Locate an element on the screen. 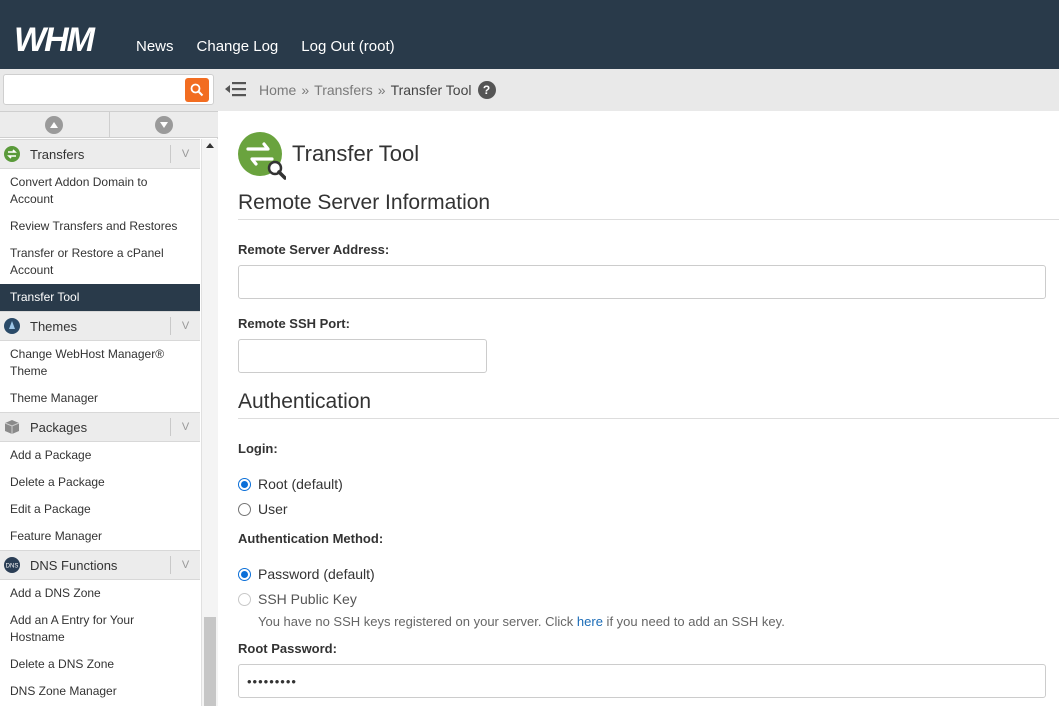 The height and width of the screenshot is (706, 1059). sidebar-scroll-buttons is located at coordinates (109, 124).